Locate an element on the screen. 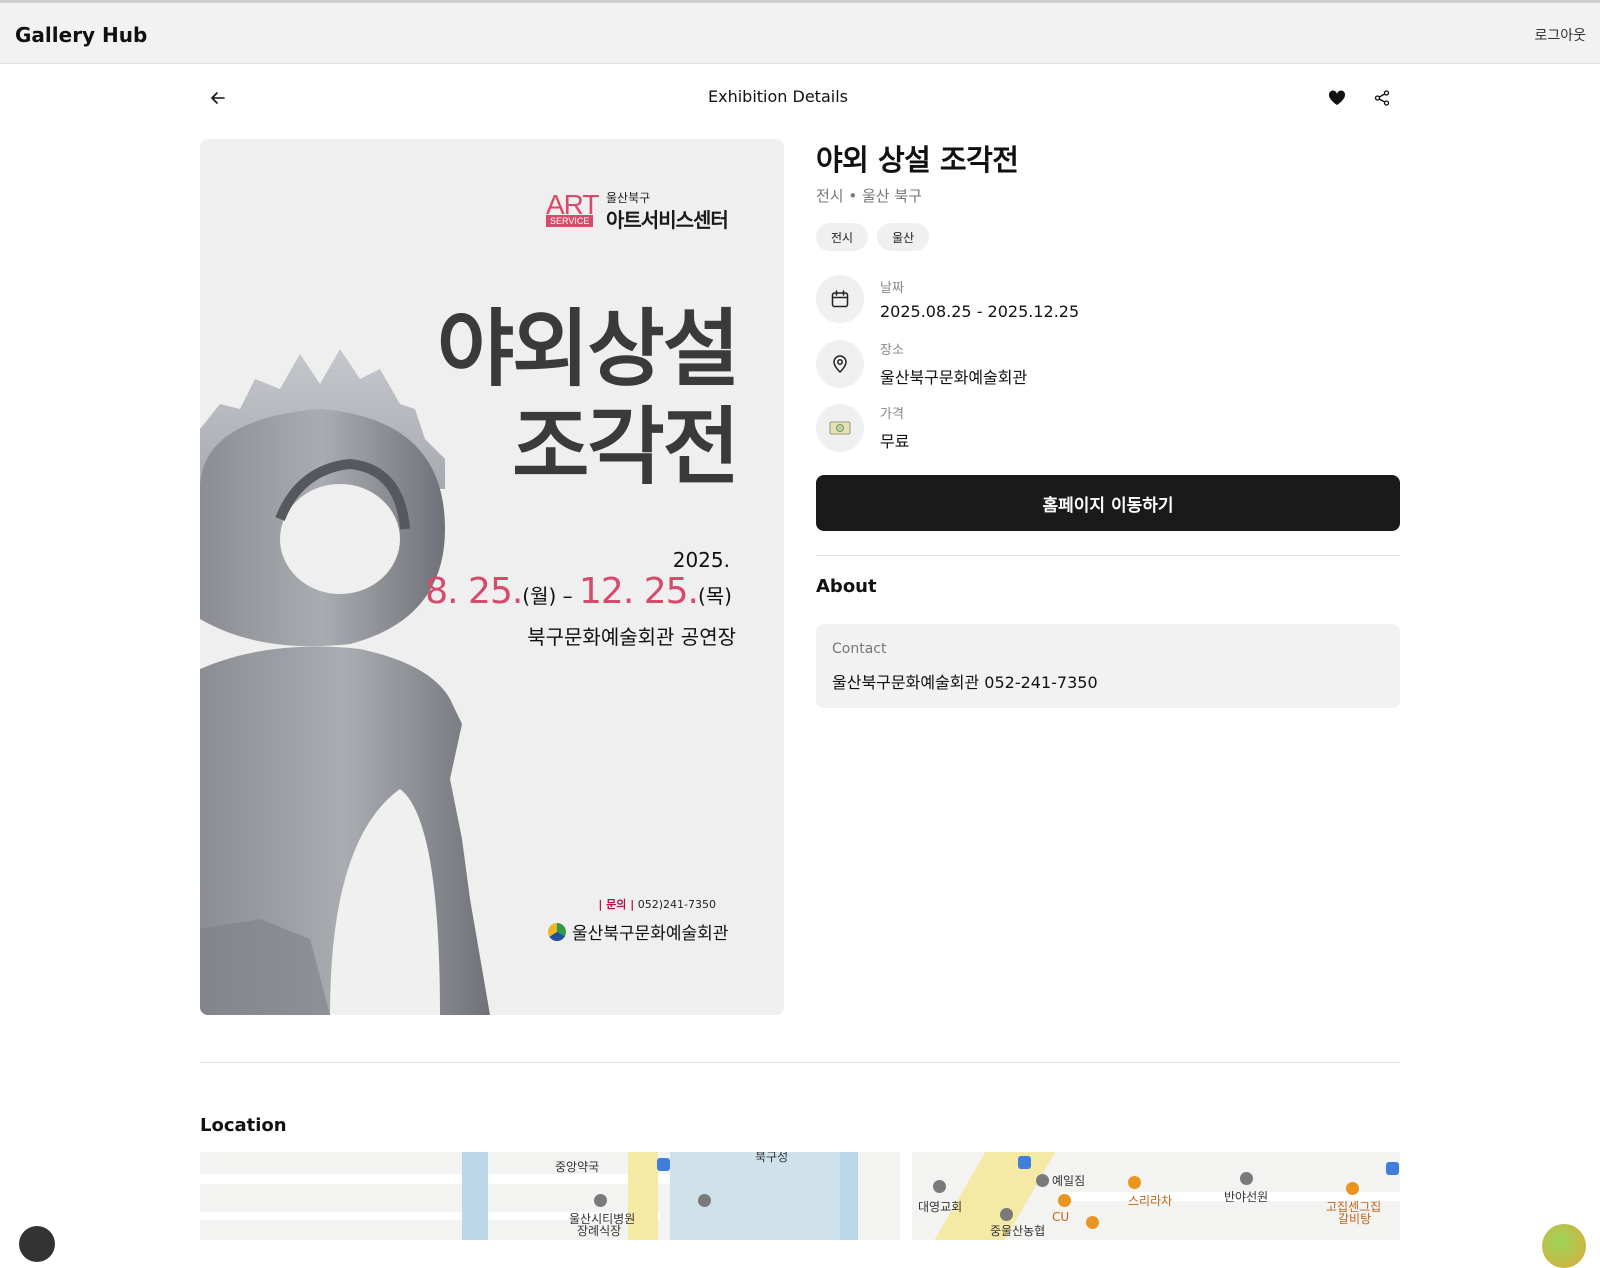 The image size is (1600, 1268). money-icon is located at coordinates (840, 427).